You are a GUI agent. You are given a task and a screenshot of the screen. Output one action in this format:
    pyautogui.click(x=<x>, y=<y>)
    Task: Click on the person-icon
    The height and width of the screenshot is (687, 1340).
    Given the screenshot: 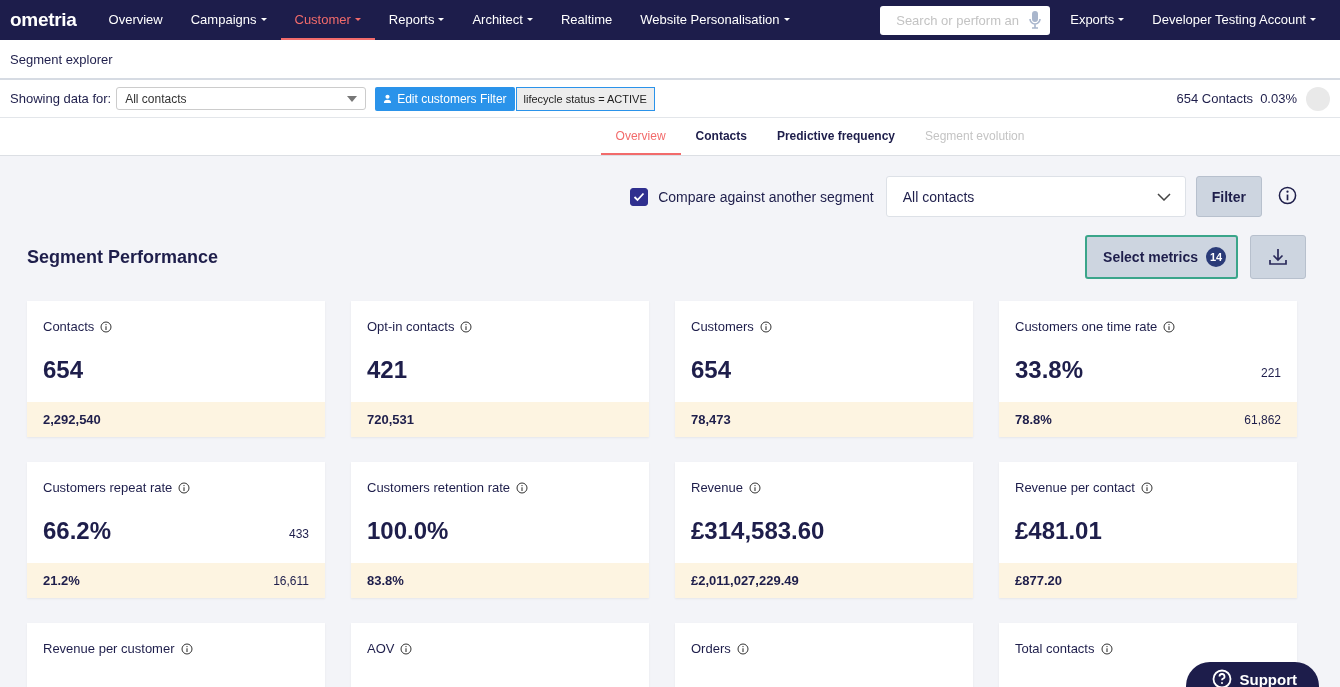 What is the action you would take?
    pyautogui.click(x=388, y=98)
    